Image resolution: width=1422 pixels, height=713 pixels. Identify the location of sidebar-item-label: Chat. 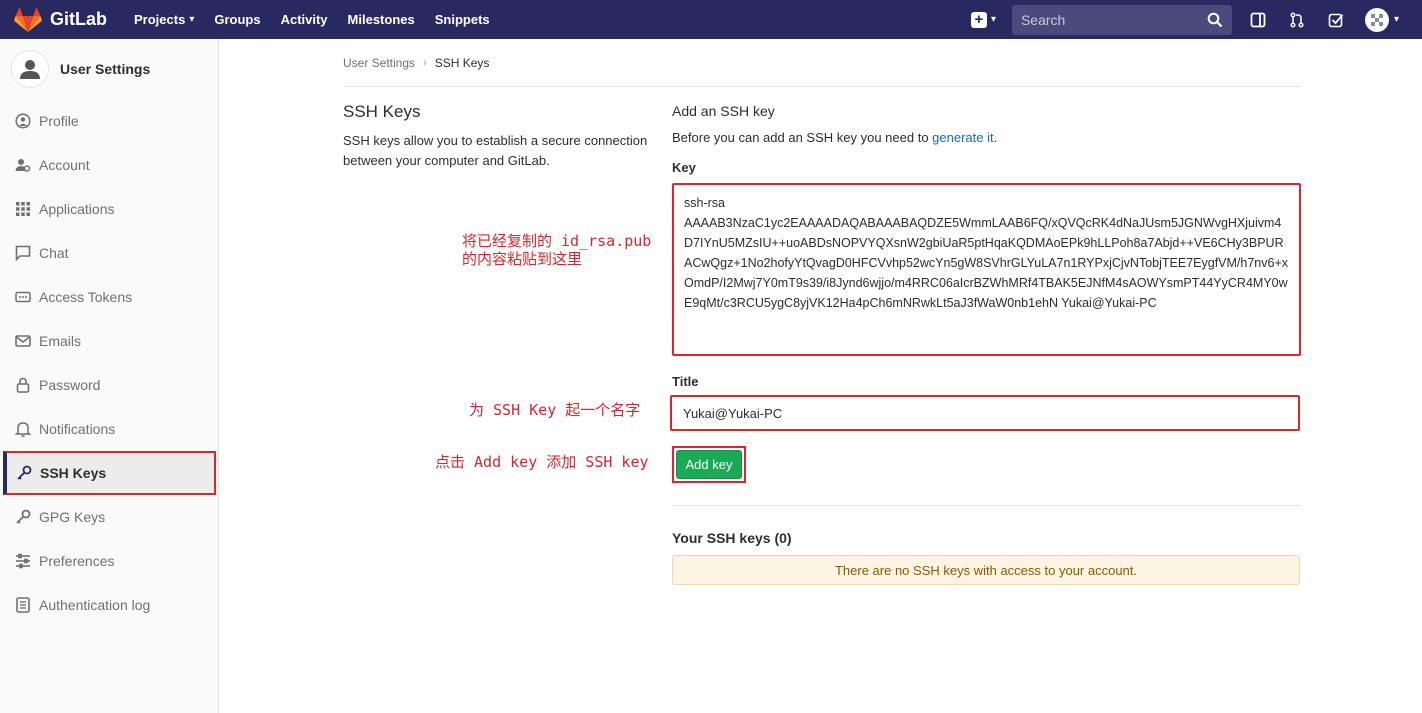
(54, 253).